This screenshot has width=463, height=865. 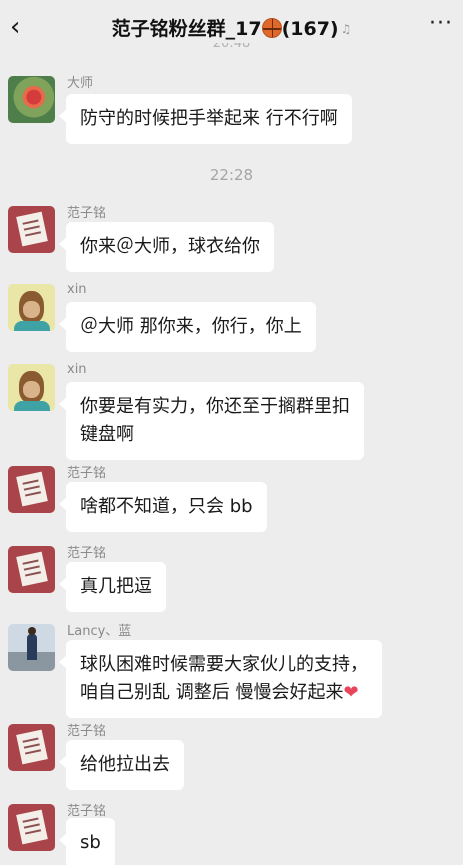 I want to click on avatar-person-icon, so click(x=32, y=643).